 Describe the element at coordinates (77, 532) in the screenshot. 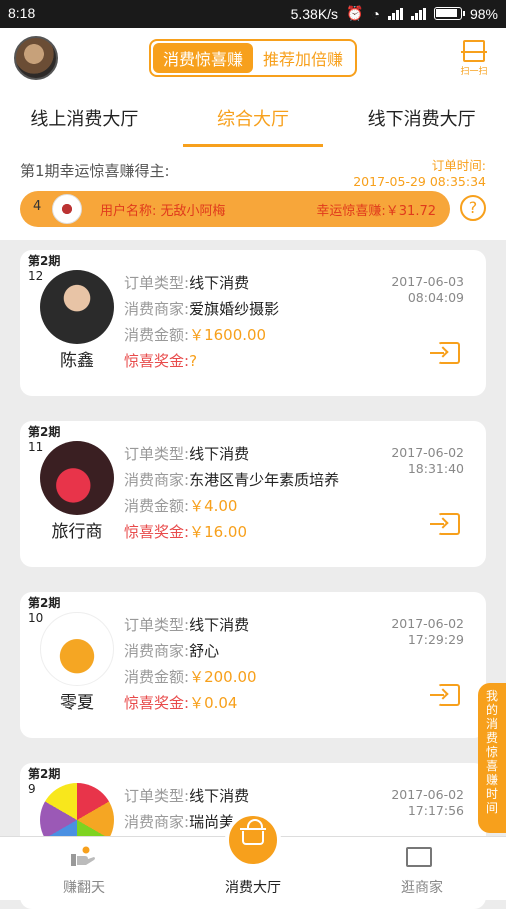

I see `order-user-name: 旅行商` at that location.